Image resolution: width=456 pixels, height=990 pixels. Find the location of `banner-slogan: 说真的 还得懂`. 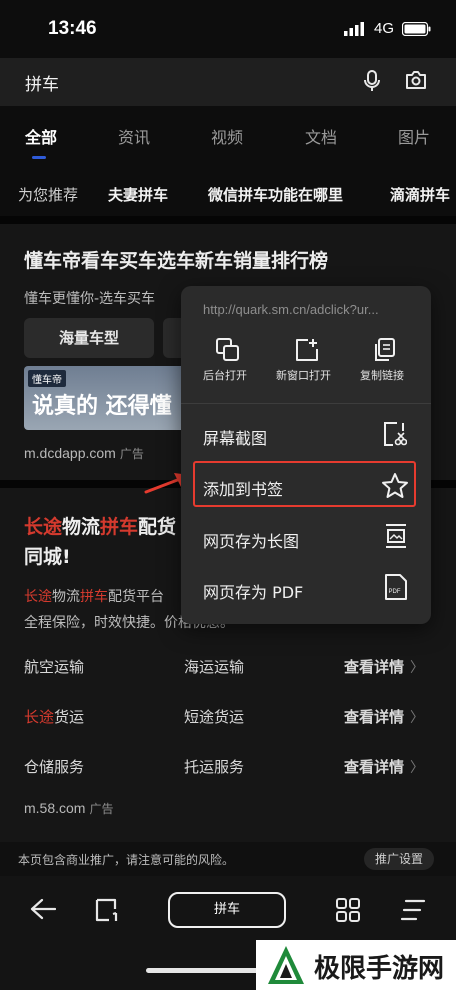

banner-slogan: 说真的 还得懂 is located at coordinates (102, 406).